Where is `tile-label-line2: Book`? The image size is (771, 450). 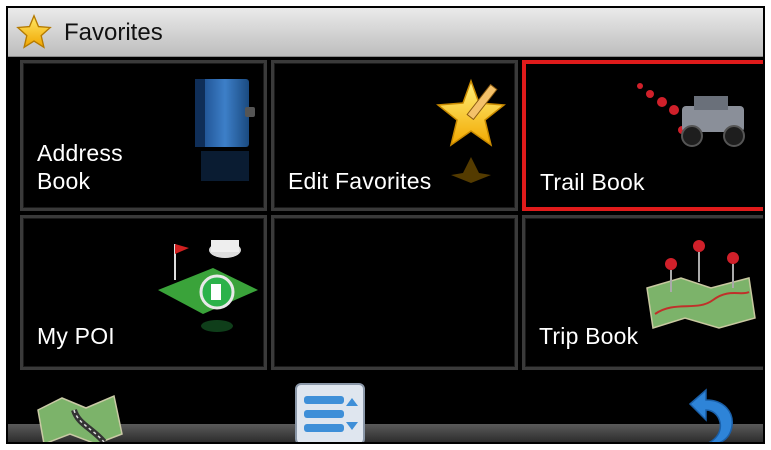
tile-label-line2: Book is located at coordinates (64, 181).